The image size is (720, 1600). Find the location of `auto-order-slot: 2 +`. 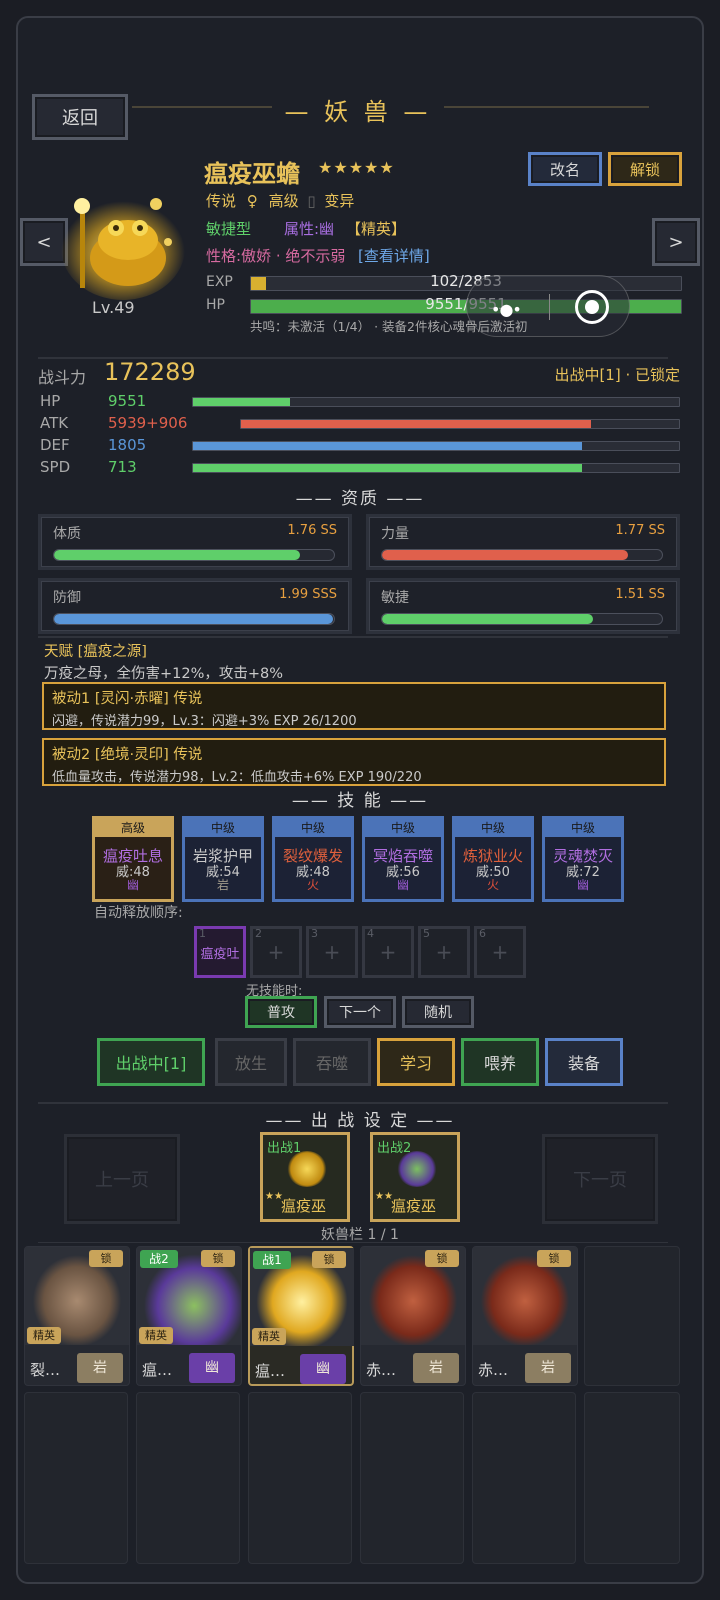

auto-order-slot: 2 + is located at coordinates (276, 952).